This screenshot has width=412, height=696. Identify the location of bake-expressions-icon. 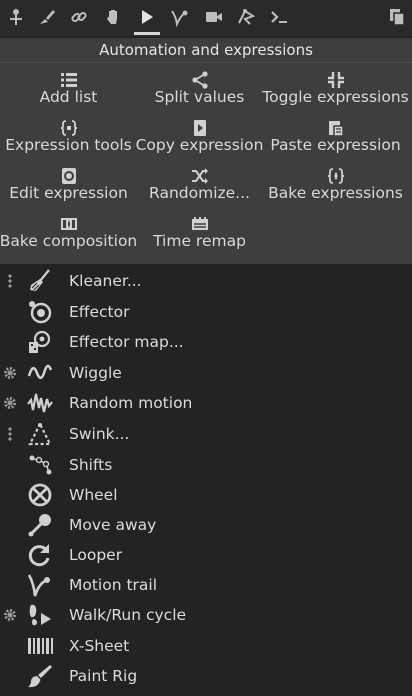
(336, 176).